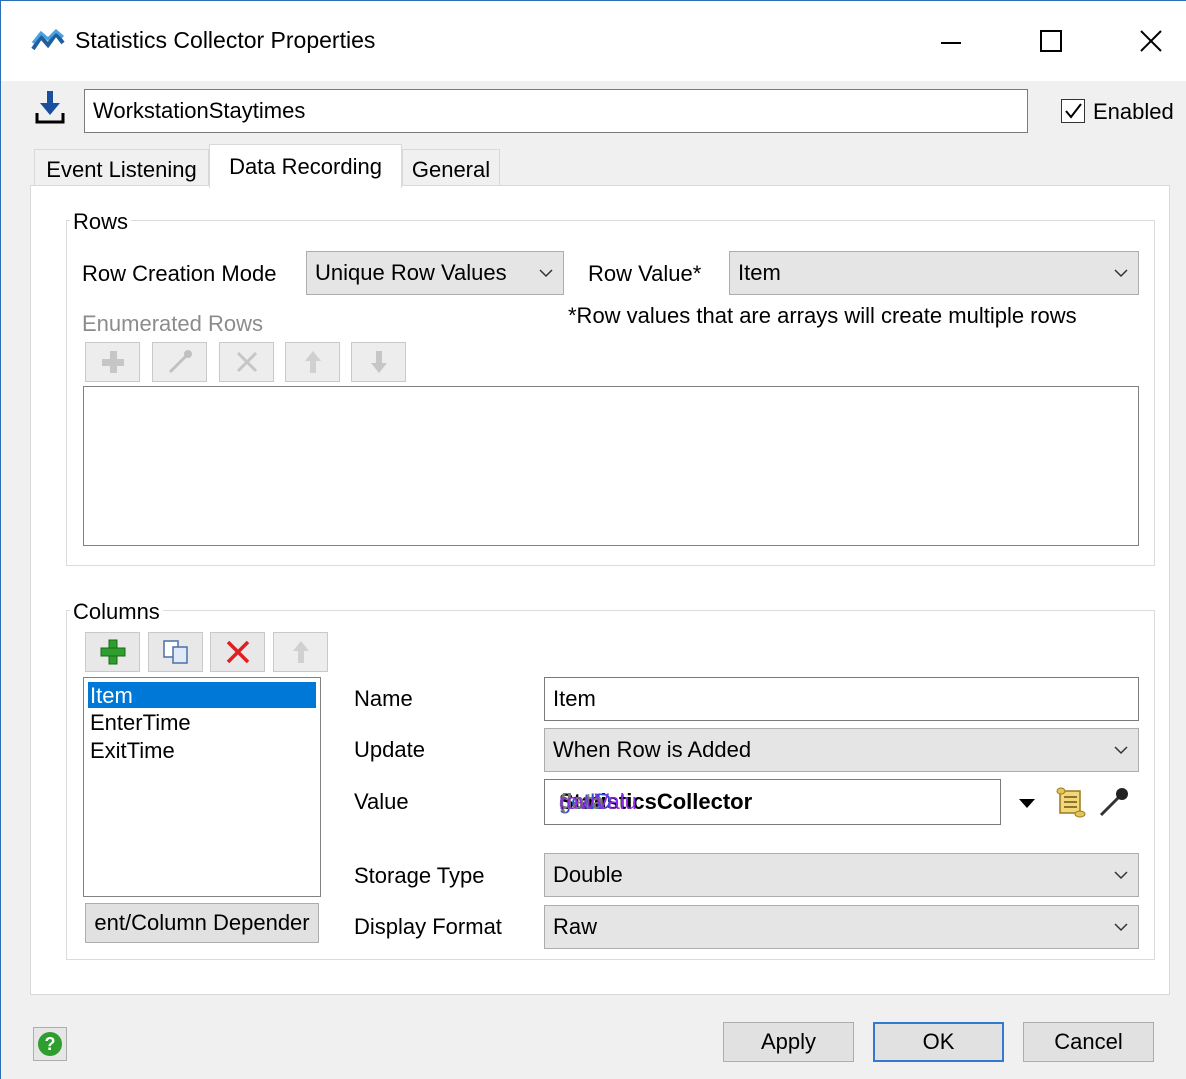 This screenshot has width=1186, height=1079. I want to click on tab-general: General, so click(451, 169).